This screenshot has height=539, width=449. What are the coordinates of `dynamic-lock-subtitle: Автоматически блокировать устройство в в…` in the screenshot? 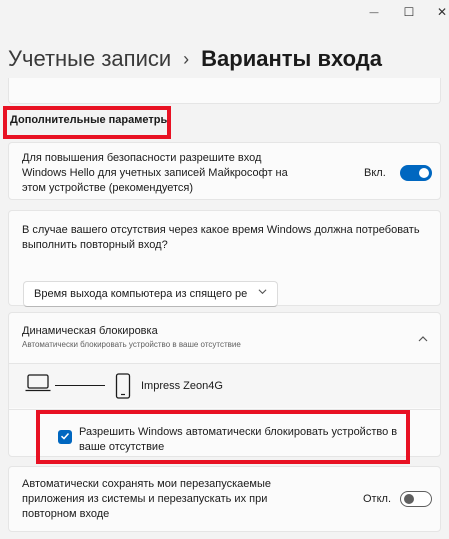 It's located at (131, 344).